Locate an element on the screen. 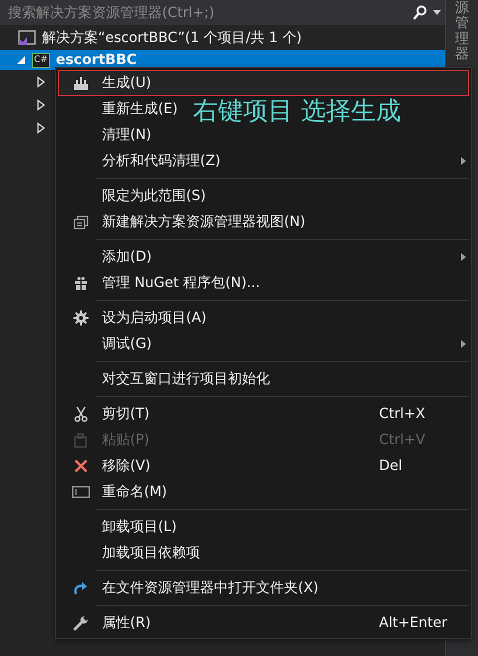 The image size is (478, 656). menu-item: 移除(V) Del is located at coordinates (263, 466).